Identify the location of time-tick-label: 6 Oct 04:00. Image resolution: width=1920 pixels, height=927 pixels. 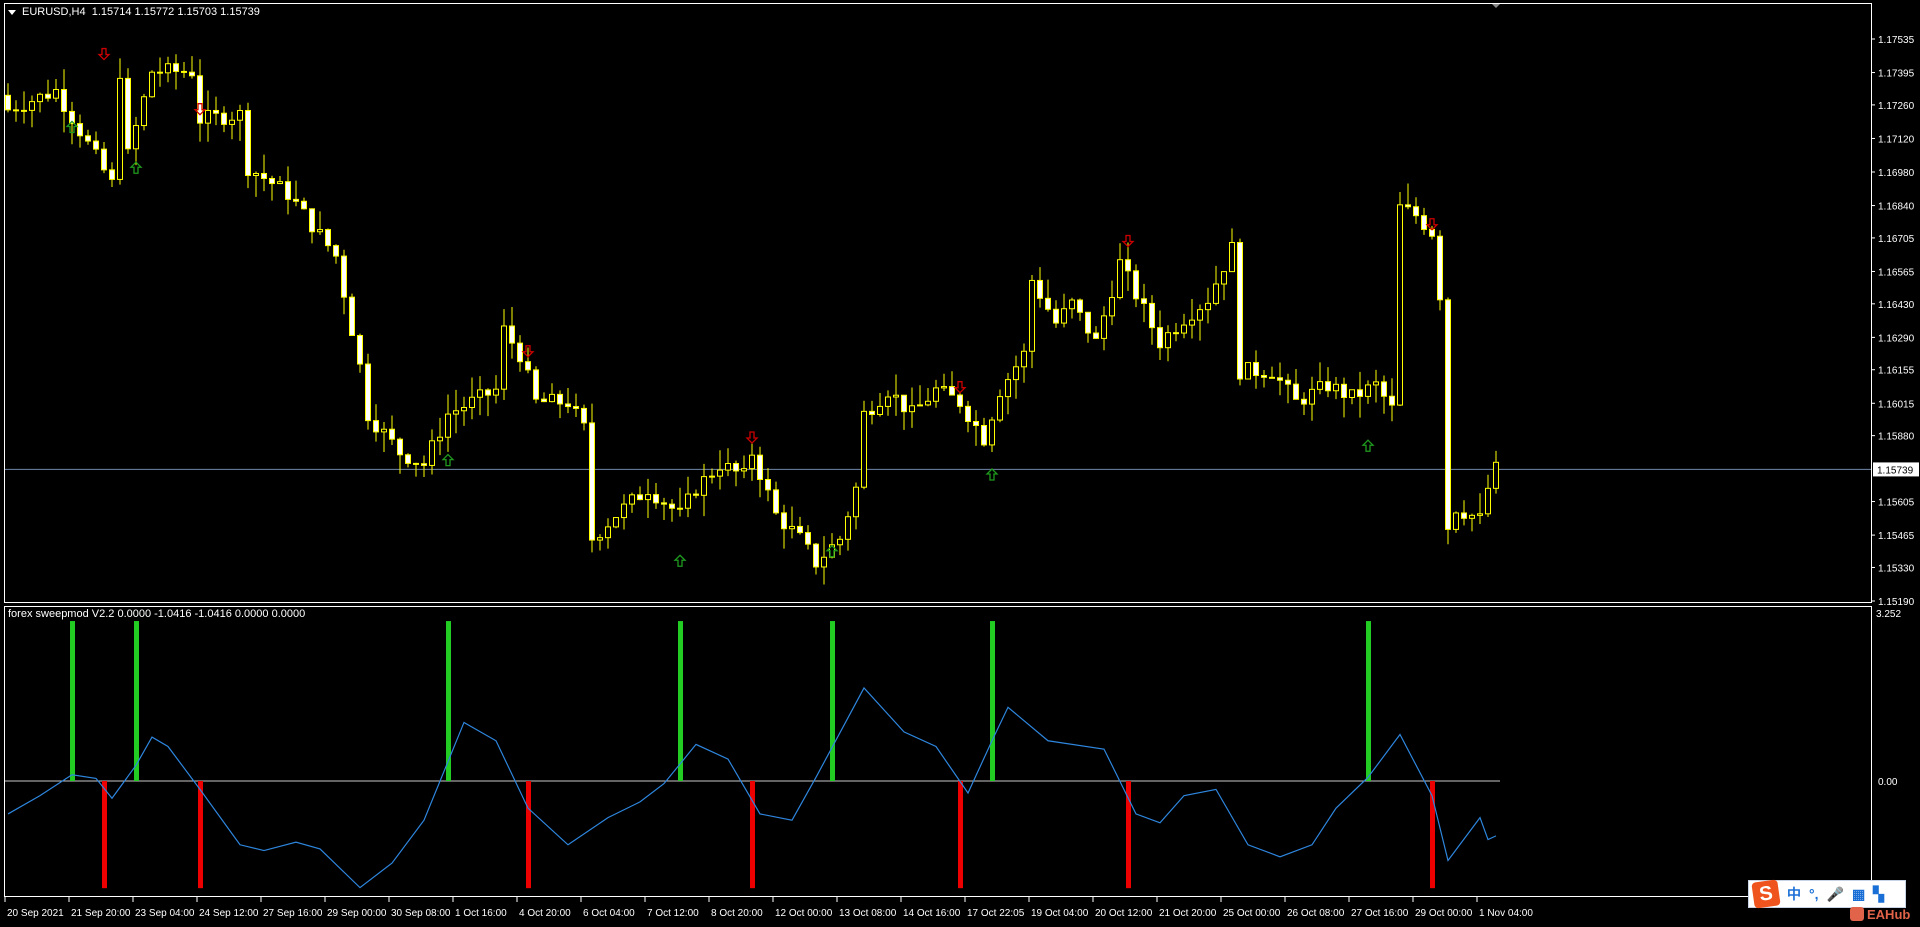
(609, 913).